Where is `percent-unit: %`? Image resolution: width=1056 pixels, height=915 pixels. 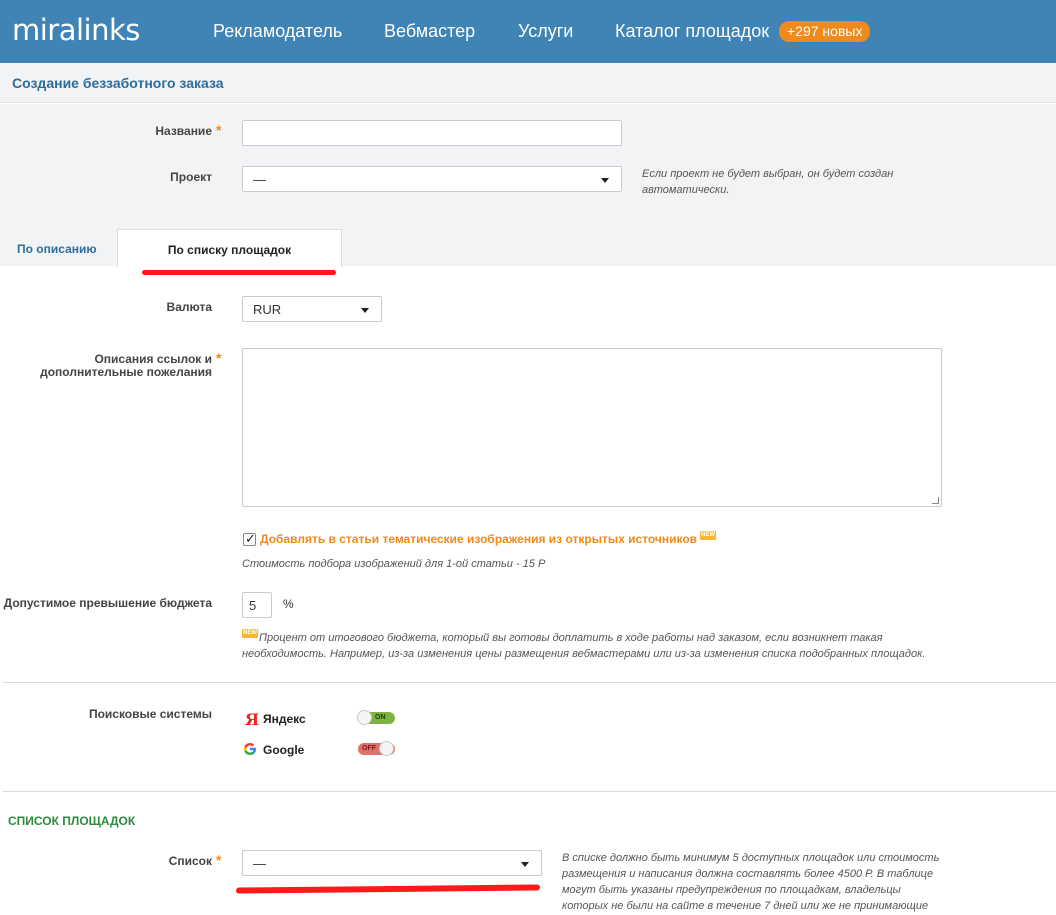 percent-unit: % is located at coordinates (288, 604).